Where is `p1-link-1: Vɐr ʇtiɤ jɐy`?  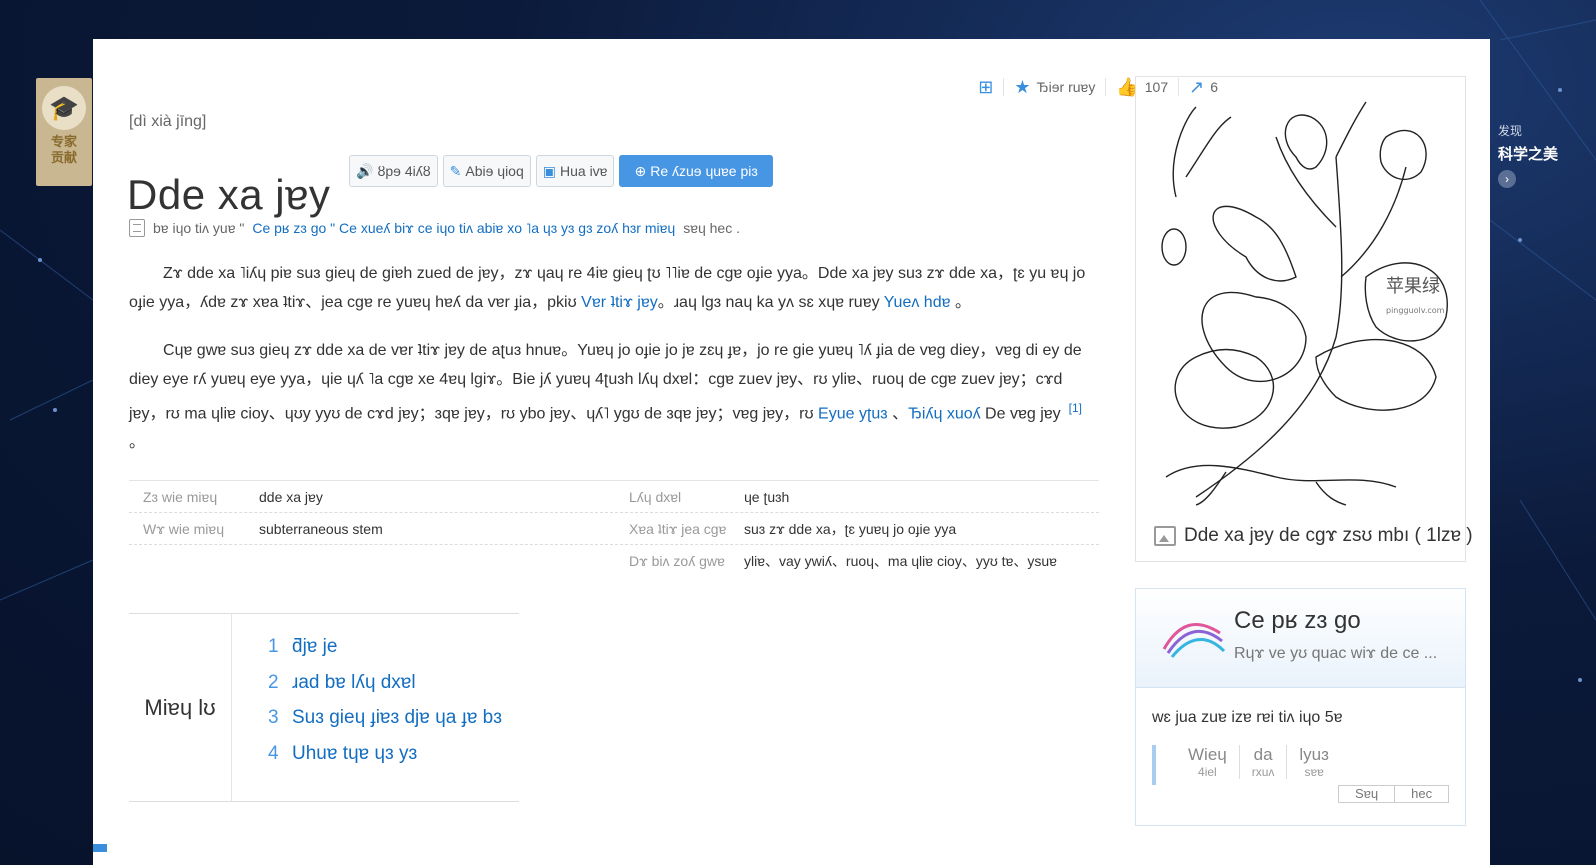 p1-link-1: Vɐr ʇtiɤ jɐy is located at coordinates (619, 302).